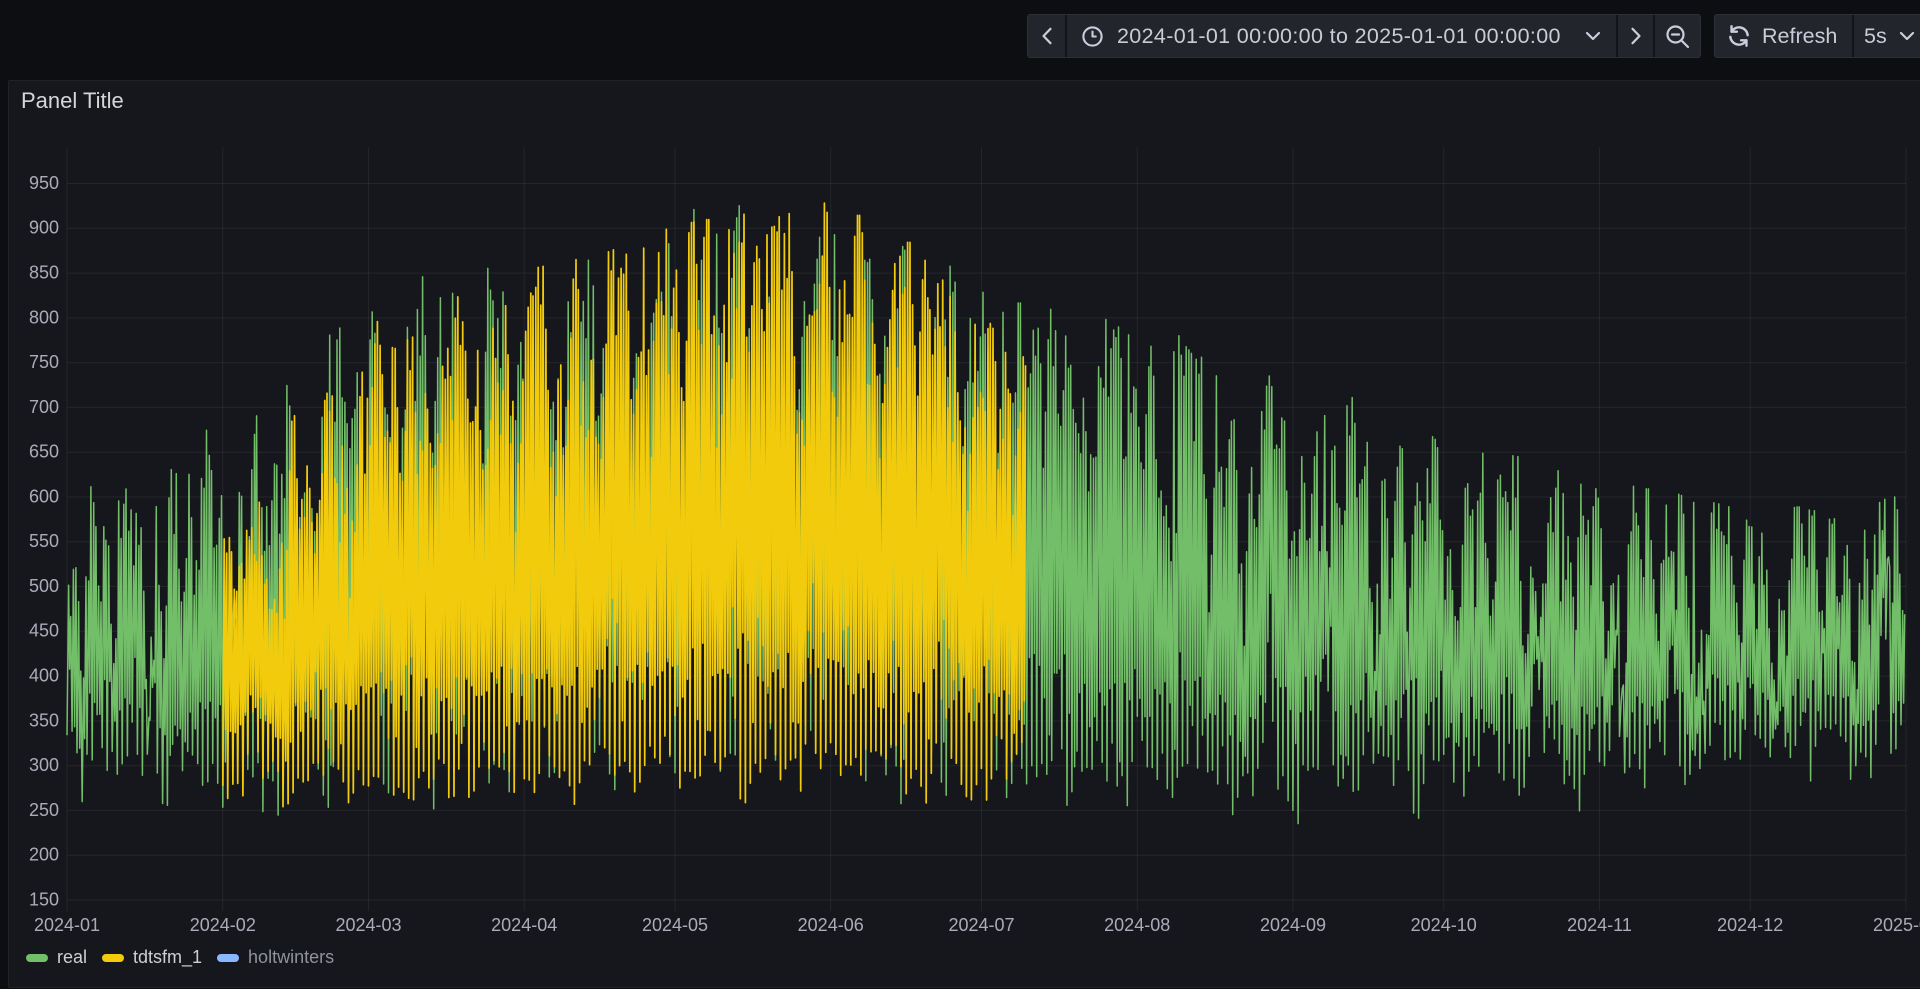 Image resolution: width=1920 pixels, height=989 pixels. What do you see at coordinates (44, 586) in the screenshot?
I see `svg-text: 500` at bounding box center [44, 586].